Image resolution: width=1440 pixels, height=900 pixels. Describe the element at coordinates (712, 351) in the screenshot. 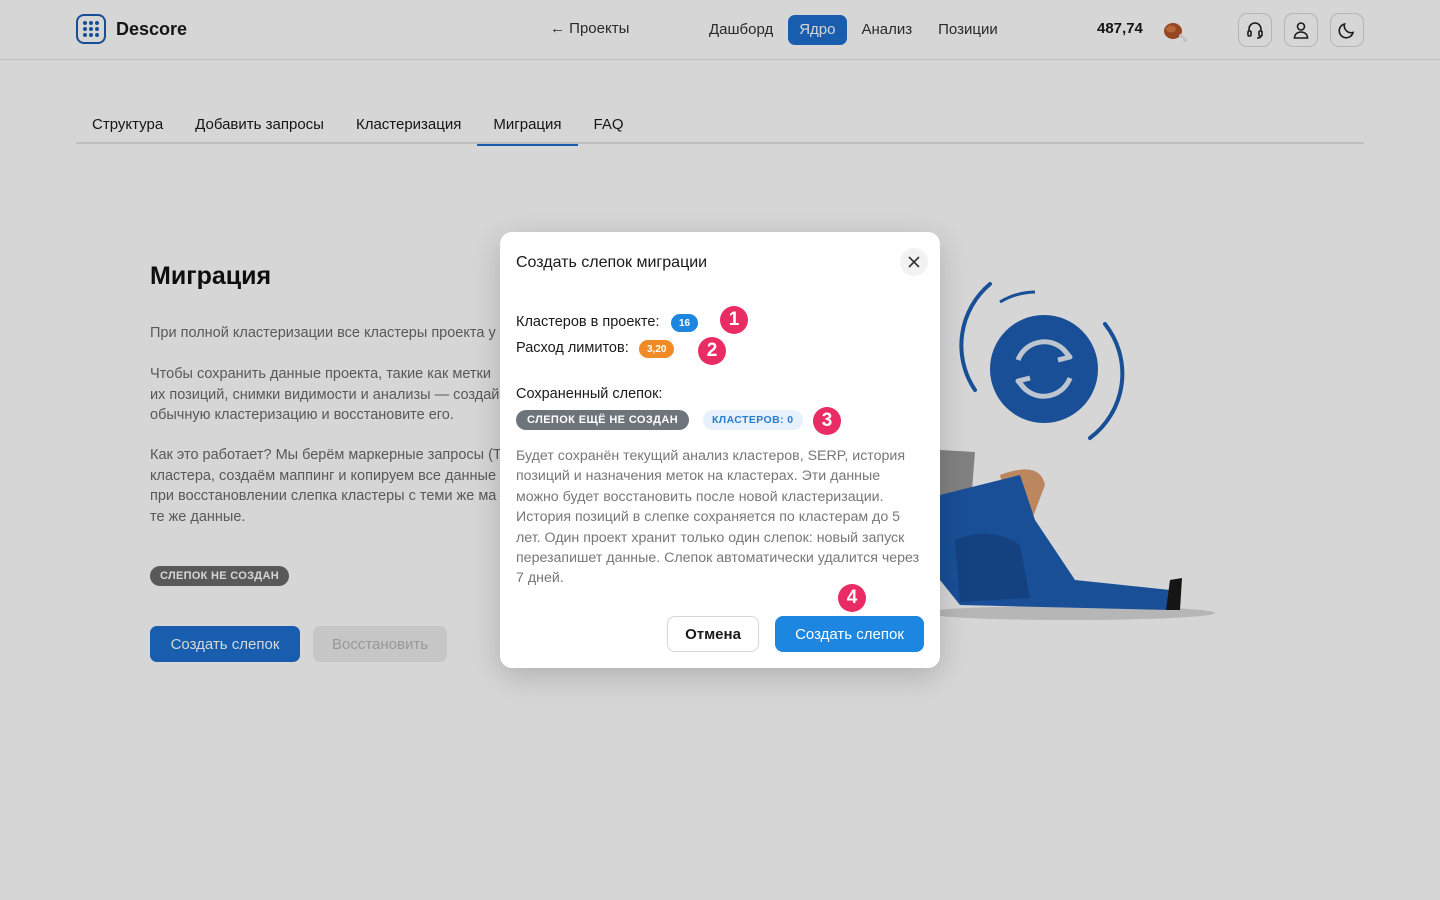

I see `annotation-marker-2: 2` at that location.